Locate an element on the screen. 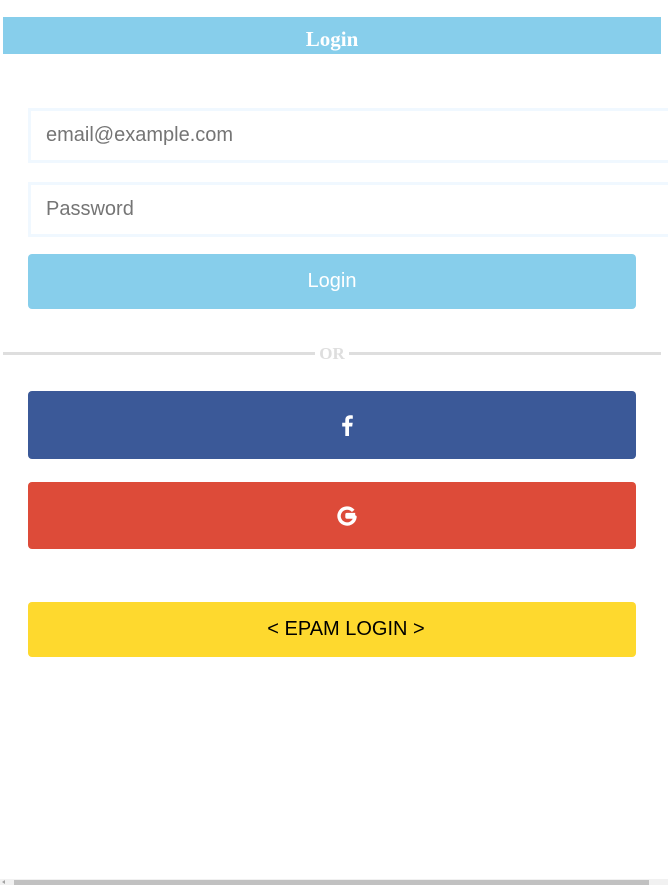 The image size is (668, 885). page-header: Login is located at coordinates (332, 35).